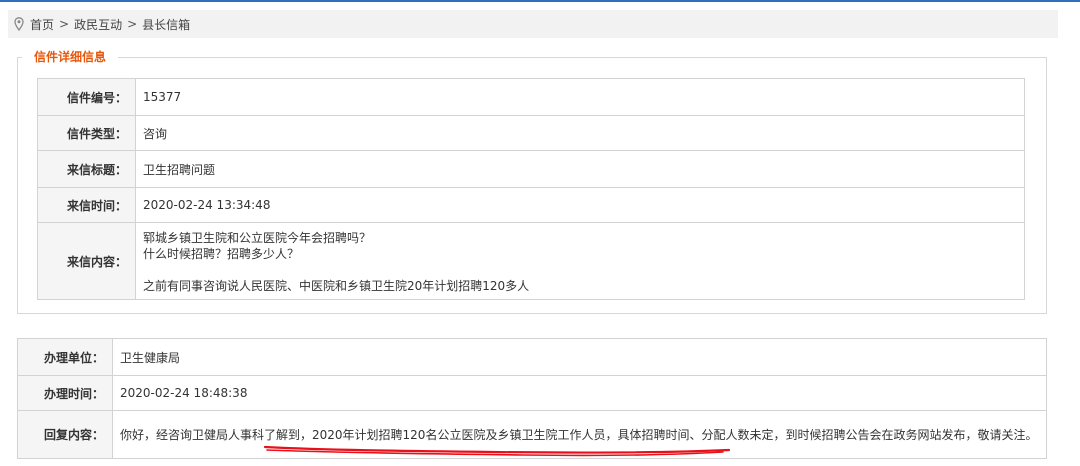 This screenshot has height=466, width=1080. Describe the element at coordinates (579, 357) in the screenshot. I see `handling-unit-value: 卫生健康局` at that location.